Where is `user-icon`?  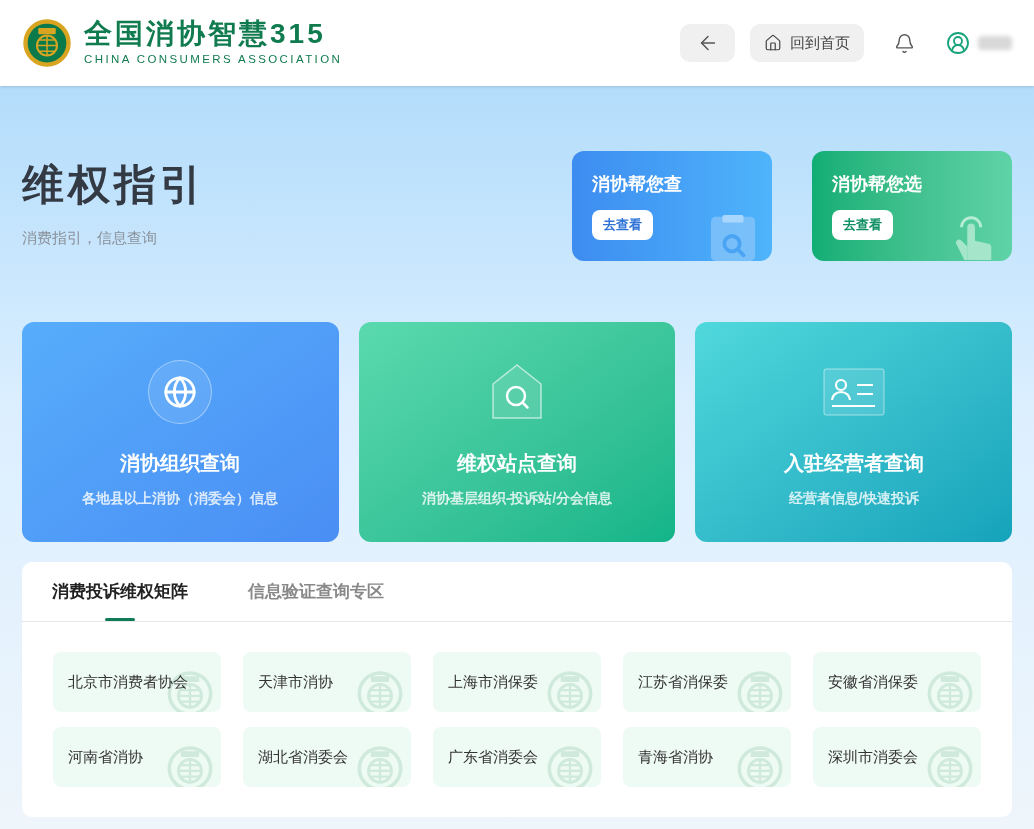
user-icon is located at coordinates (958, 43).